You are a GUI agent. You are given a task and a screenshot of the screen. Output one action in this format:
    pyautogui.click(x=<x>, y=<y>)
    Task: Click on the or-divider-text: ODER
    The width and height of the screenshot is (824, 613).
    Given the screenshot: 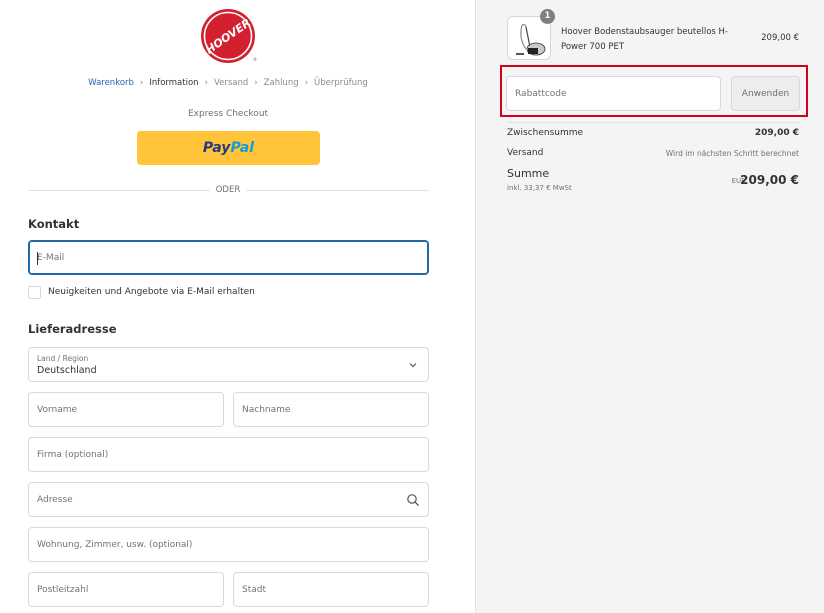 What is the action you would take?
    pyautogui.click(x=228, y=190)
    